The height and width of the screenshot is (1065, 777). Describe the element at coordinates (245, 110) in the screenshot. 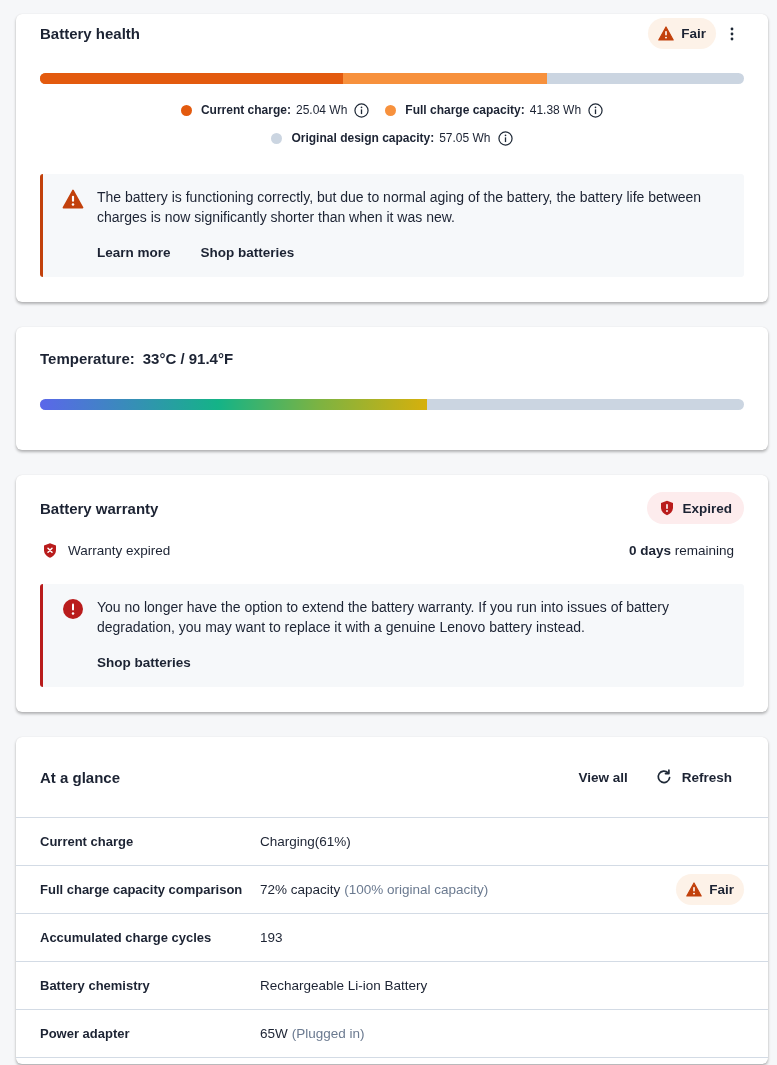

I see `legend-label: Current charge:` at that location.